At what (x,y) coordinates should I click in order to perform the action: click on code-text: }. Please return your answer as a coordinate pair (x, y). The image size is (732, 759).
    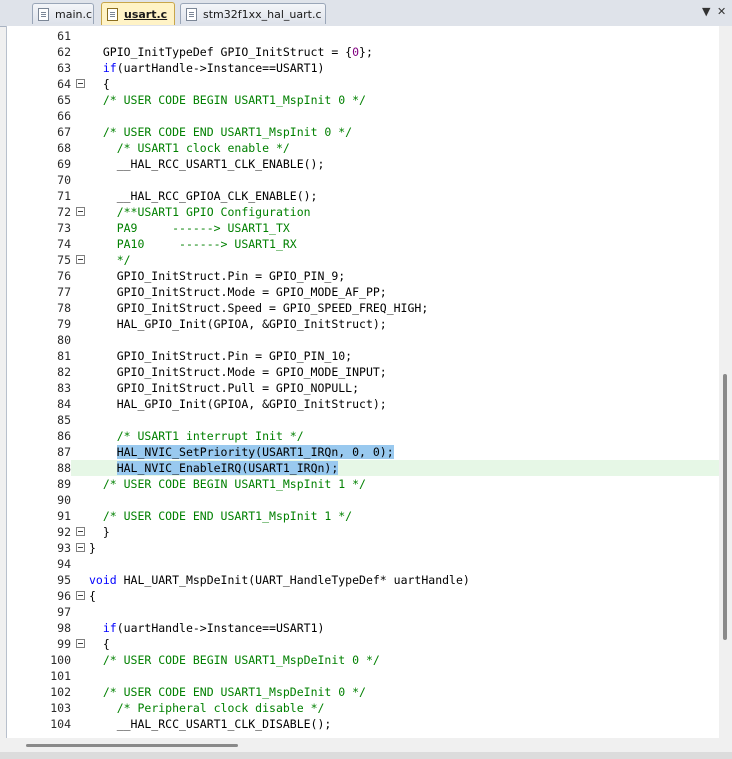
    Looking at the image, I should click on (92, 548).